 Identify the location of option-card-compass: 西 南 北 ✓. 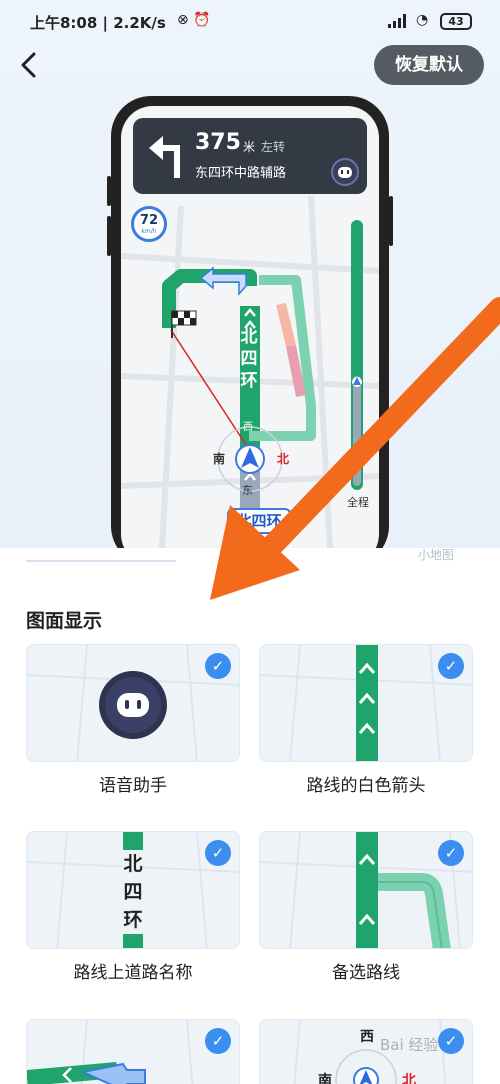
(366, 1051).